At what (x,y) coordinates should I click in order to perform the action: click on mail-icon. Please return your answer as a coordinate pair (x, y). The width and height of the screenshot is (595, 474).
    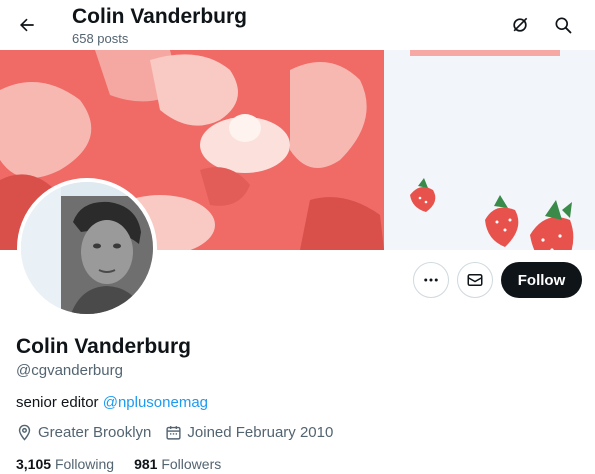
    Looking at the image, I should click on (475, 280).